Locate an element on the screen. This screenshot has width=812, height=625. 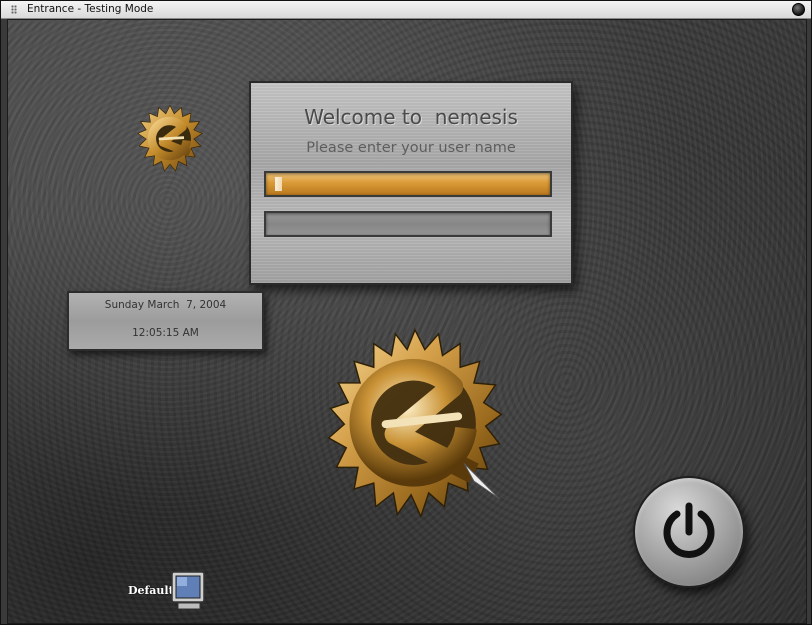
close-icon is located at coordinates (798, 9).